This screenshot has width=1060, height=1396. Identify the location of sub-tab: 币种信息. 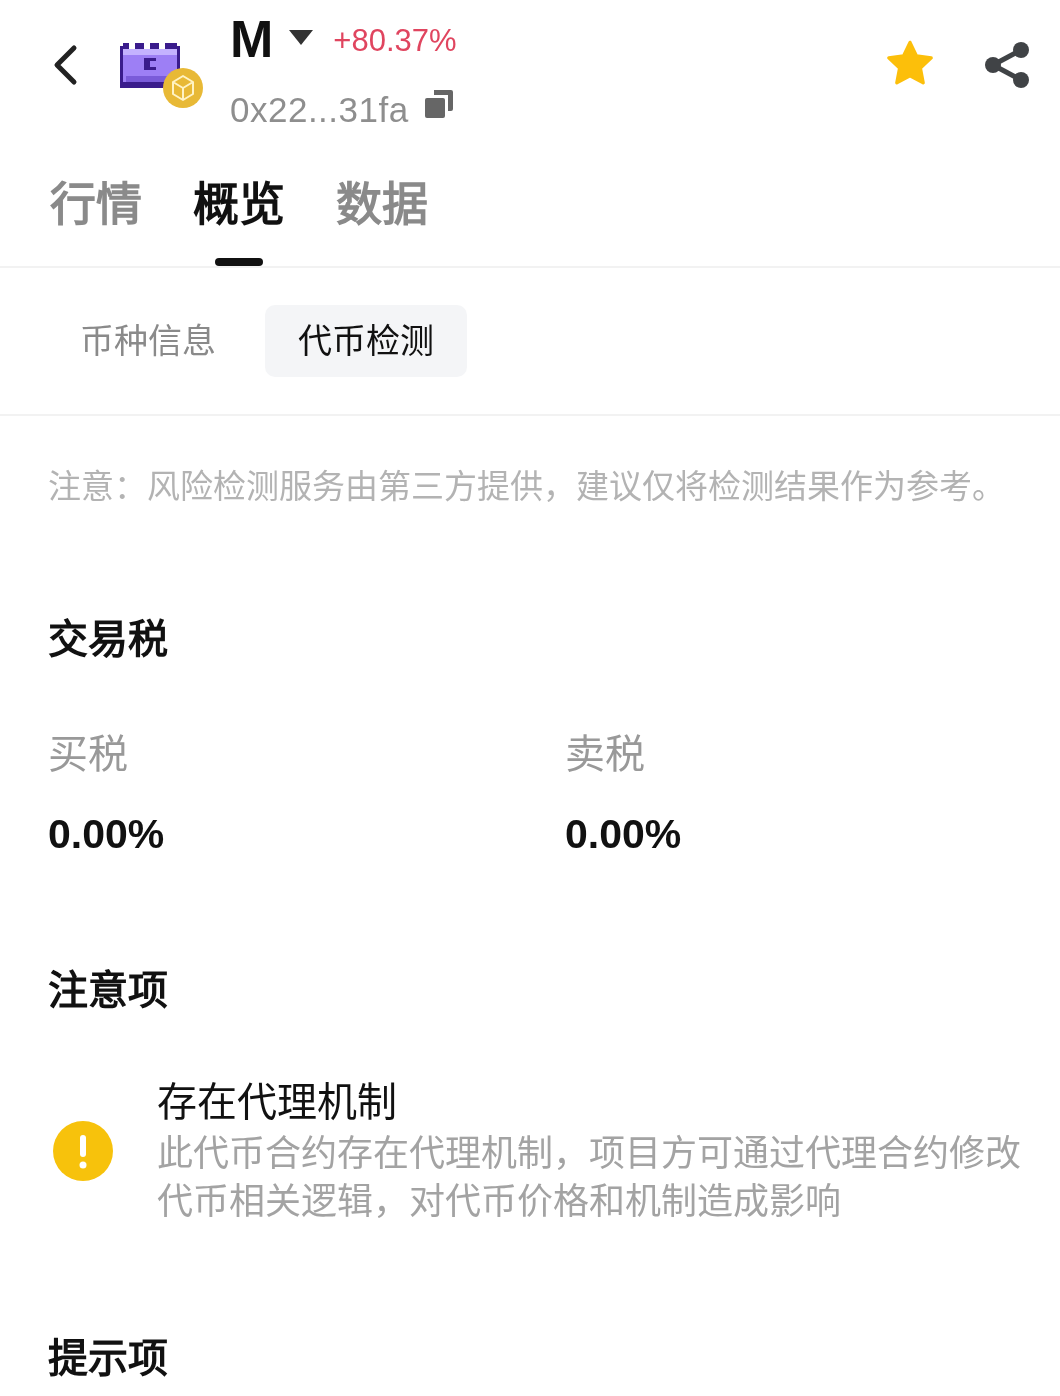
(148, 341).